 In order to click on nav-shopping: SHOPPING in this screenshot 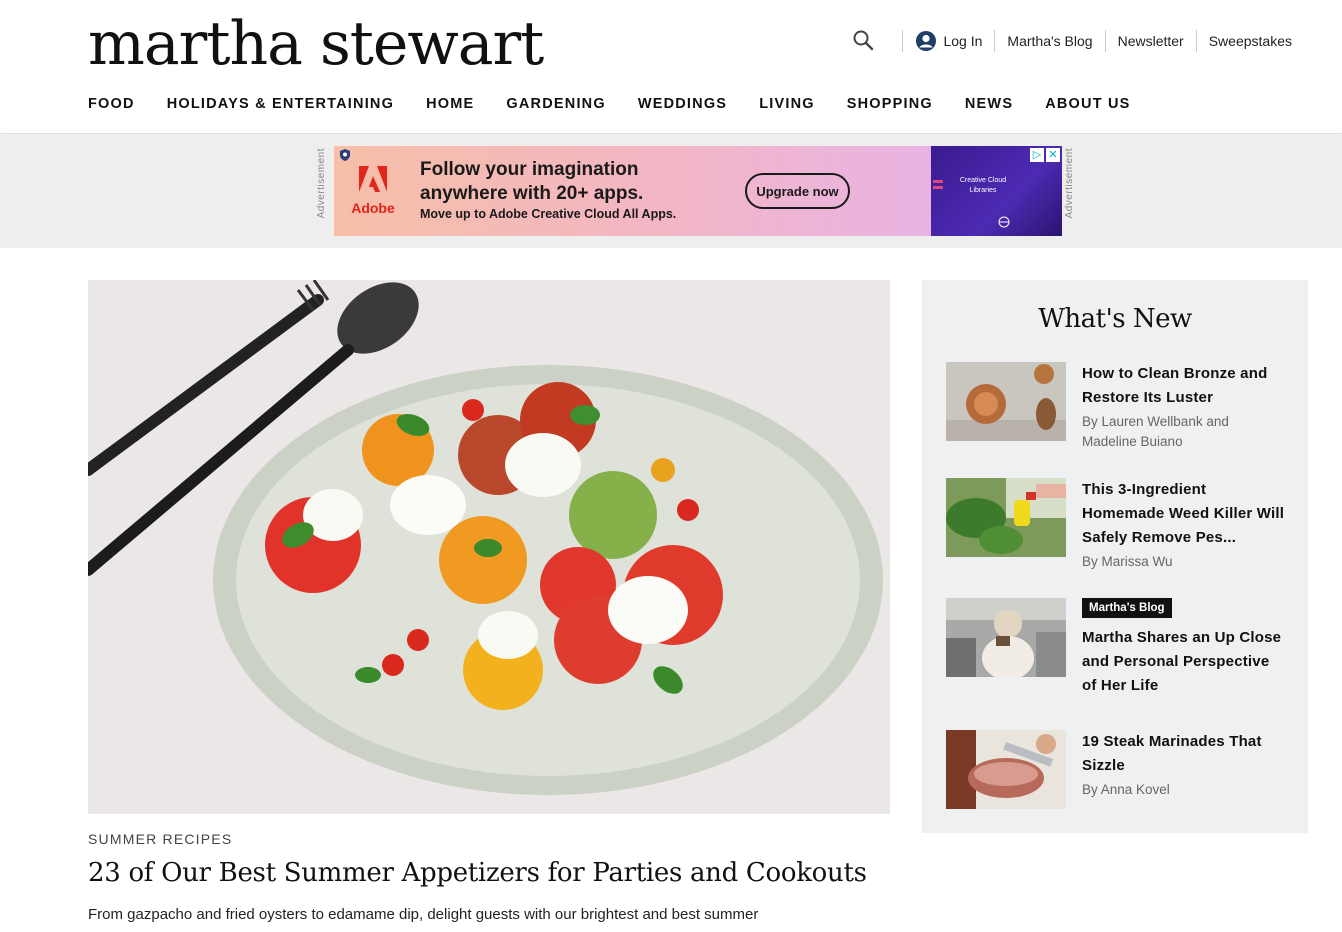, I will do `click(890, 104)`.